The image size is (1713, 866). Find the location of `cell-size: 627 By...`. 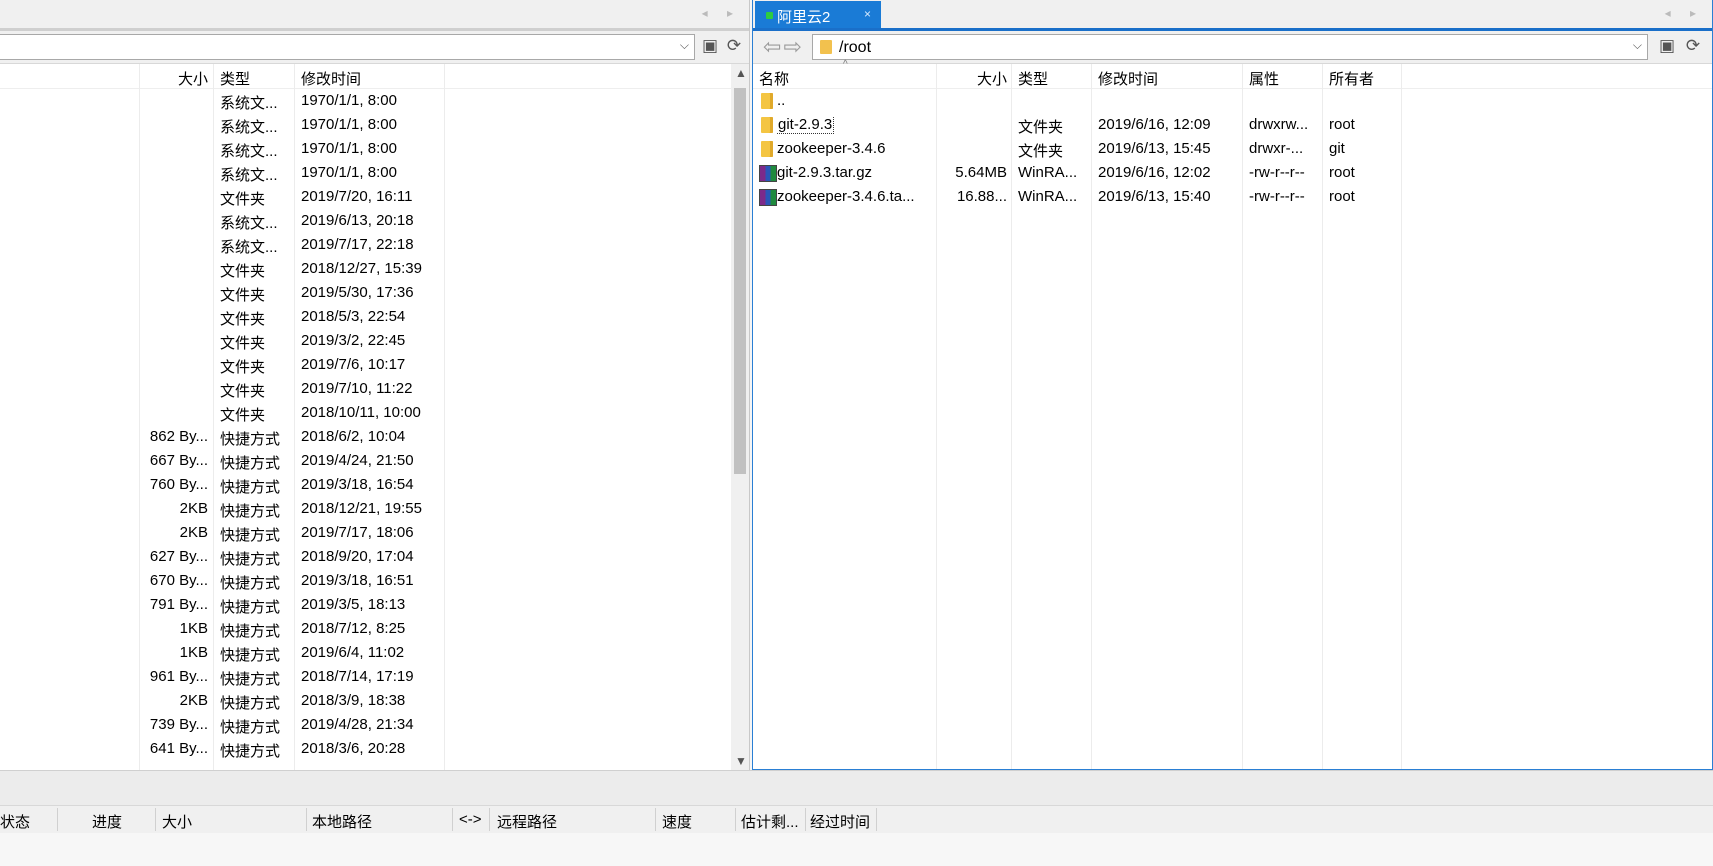

cell-size: 627 By... is located at coordinates (178, 556).